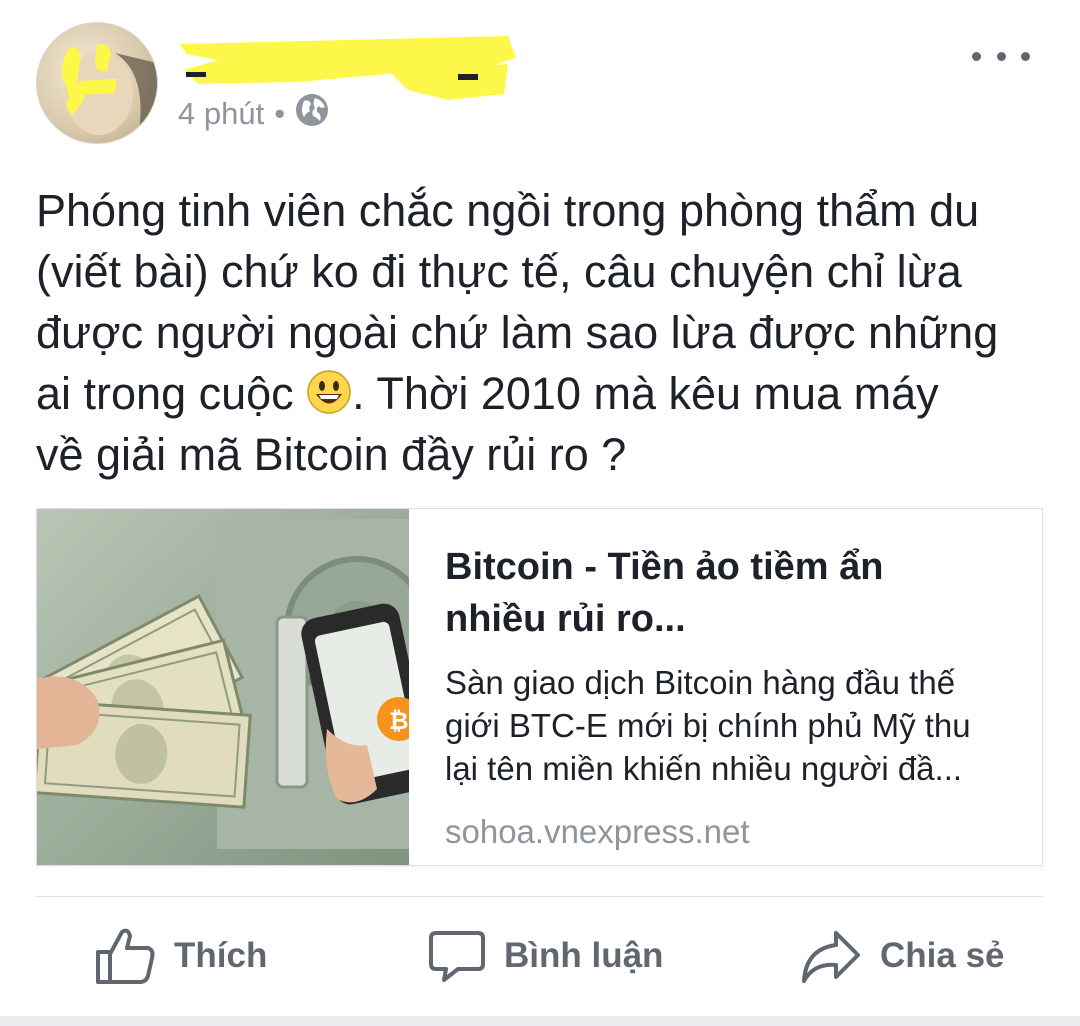 Image resolution: width=1080 pixels, height=1026 pixels. Describe the element at coordinates (331, 454) in the screenshot. I see `post-text-line: về giải mã Bitcoin đầy rủi ro ?` at that location.